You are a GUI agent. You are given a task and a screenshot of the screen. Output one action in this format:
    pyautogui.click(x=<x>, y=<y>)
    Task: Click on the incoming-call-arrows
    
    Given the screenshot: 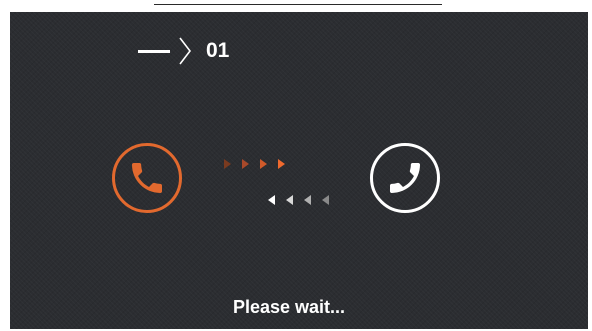 What is the action you would take?
    pyautogui.click(x=304, y=200)
    